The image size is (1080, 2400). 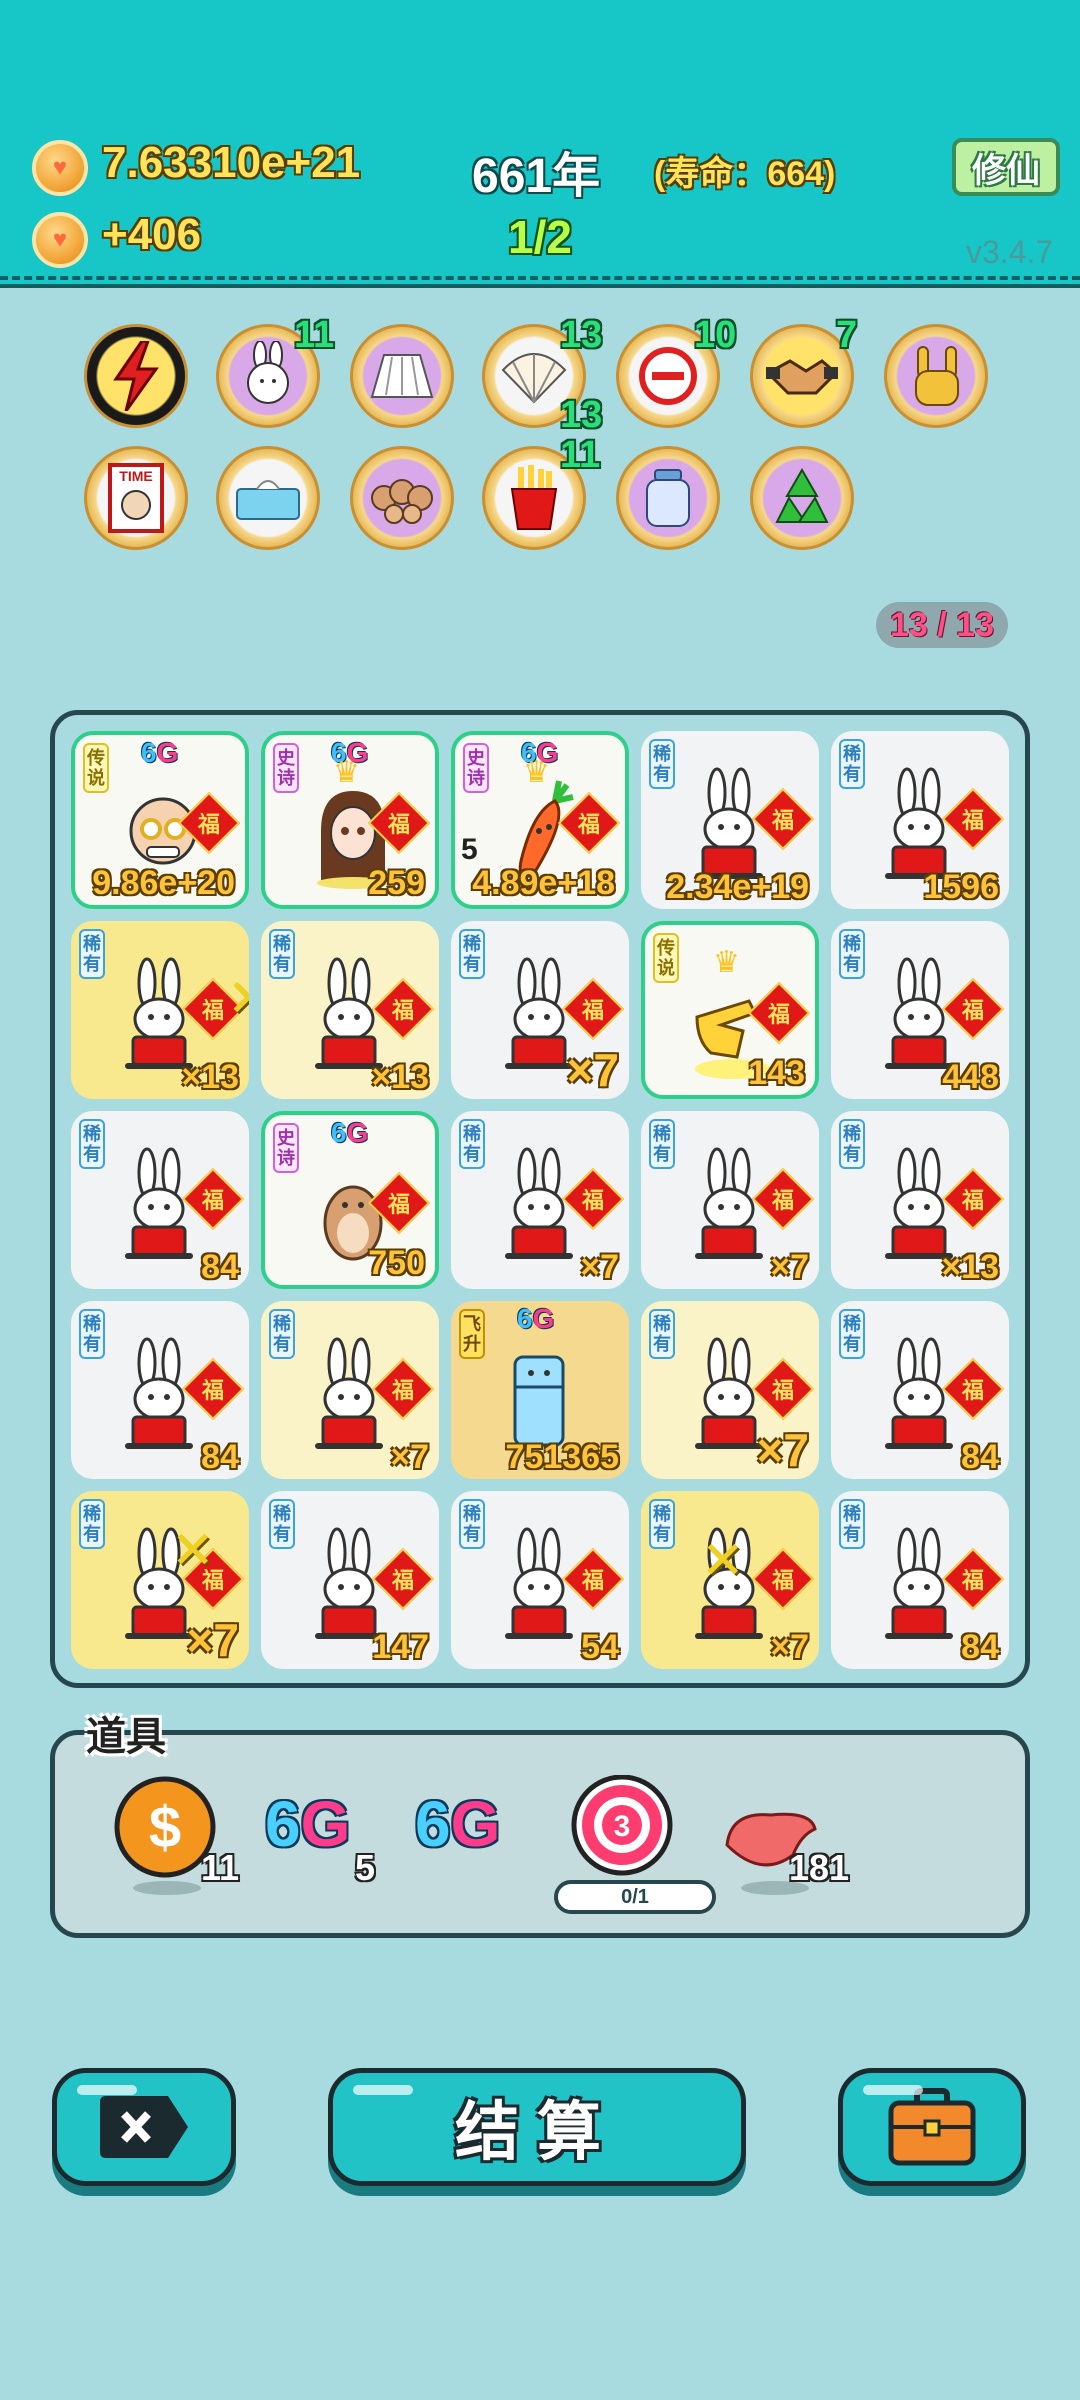 I want to click on lifespan-text: (寿命：664), so click(x=745, y=174).